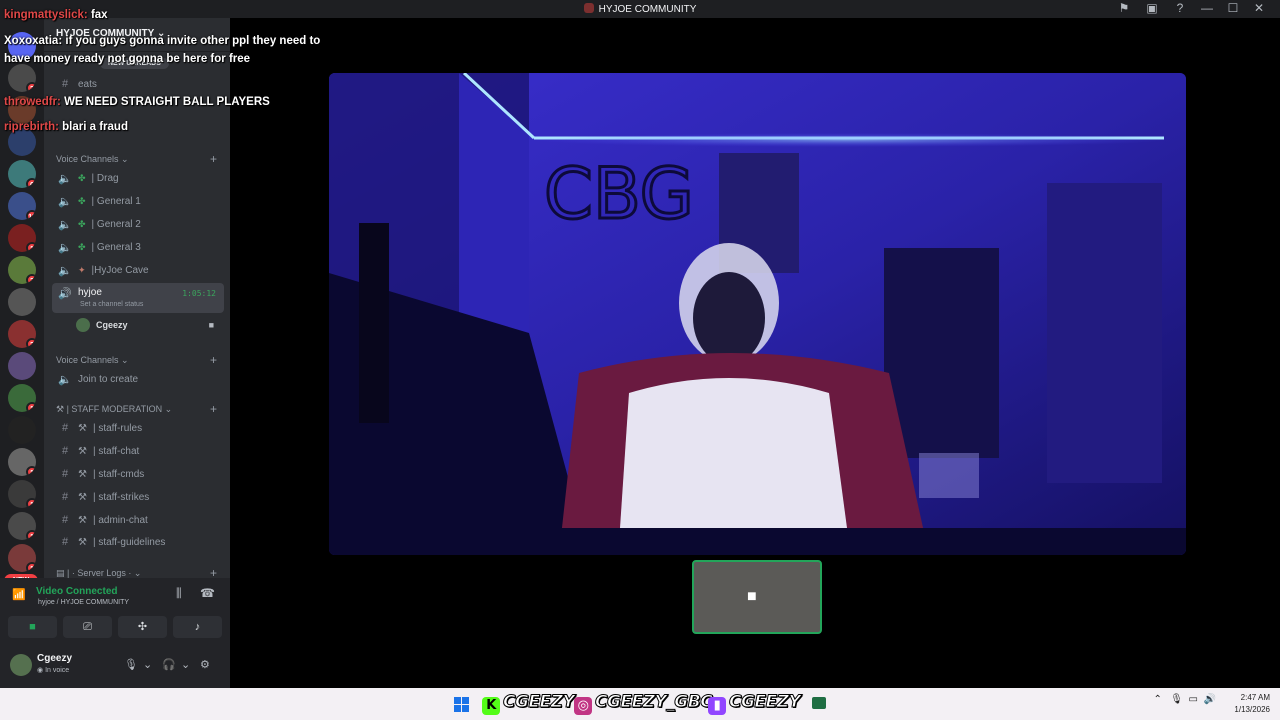 The height and width of the screenshot is (720, 1280). Describe the element at coordinates (207, 593) in the screenshot. I see `disconnect-icon: ☎` at that location.